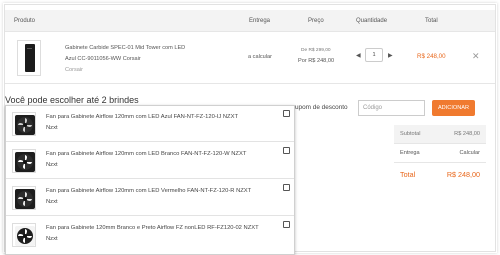  I want to click on summary-entrega-row: Entrega Calcular, so click(440, 153).